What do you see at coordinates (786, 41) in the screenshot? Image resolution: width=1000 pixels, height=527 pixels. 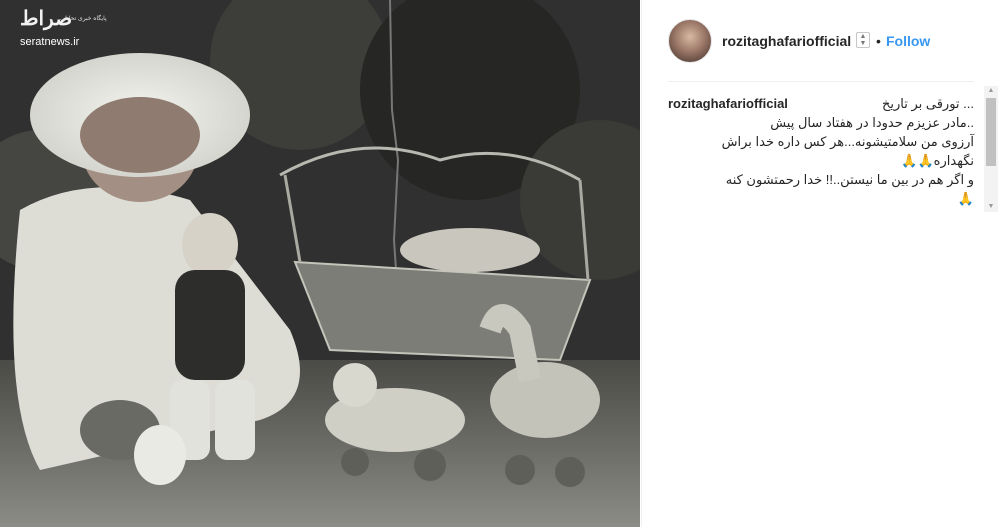 I see `post-username: rozitaghafariofficial` at bounding box center [786, 41].